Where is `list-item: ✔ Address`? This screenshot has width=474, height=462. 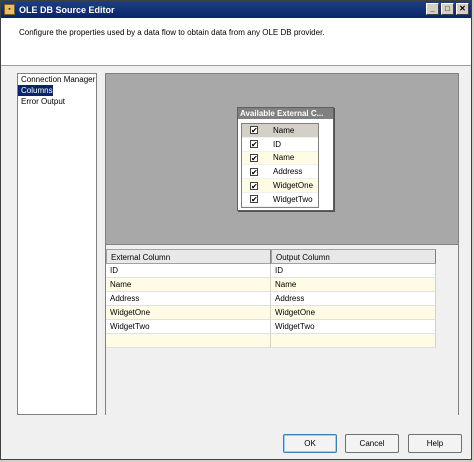 list-item: ✔ Address is located at coordinates (280, 172).